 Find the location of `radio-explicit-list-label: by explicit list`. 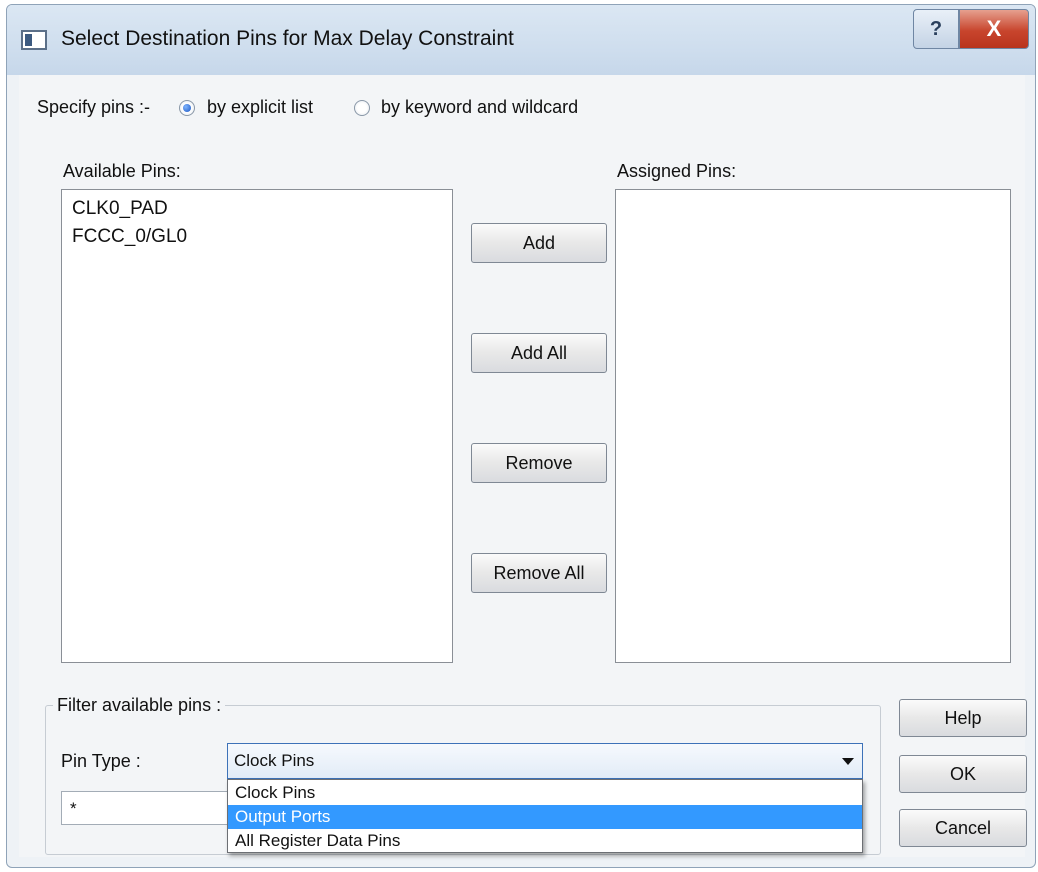

radio-explicit-list-label: by explicit list is located at coordinates (260, 107).